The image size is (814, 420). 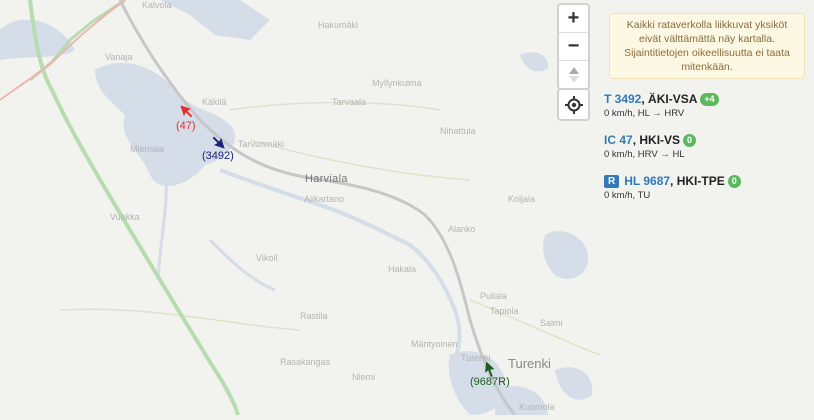 What do you see at coordinates (458, 131) in the screenshot?
I see `place-label: Nihattula` at bounding box center [458, 131].